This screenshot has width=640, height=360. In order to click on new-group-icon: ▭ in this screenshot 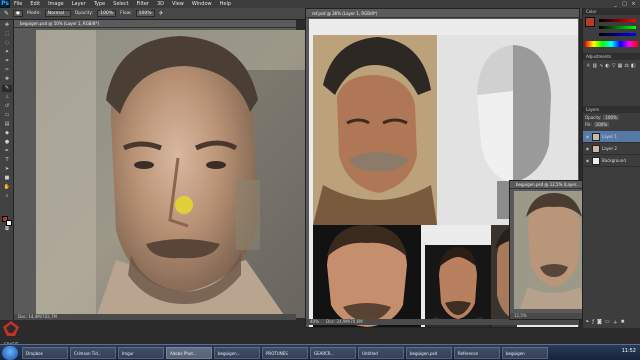, I will do `click(607, 322)`.